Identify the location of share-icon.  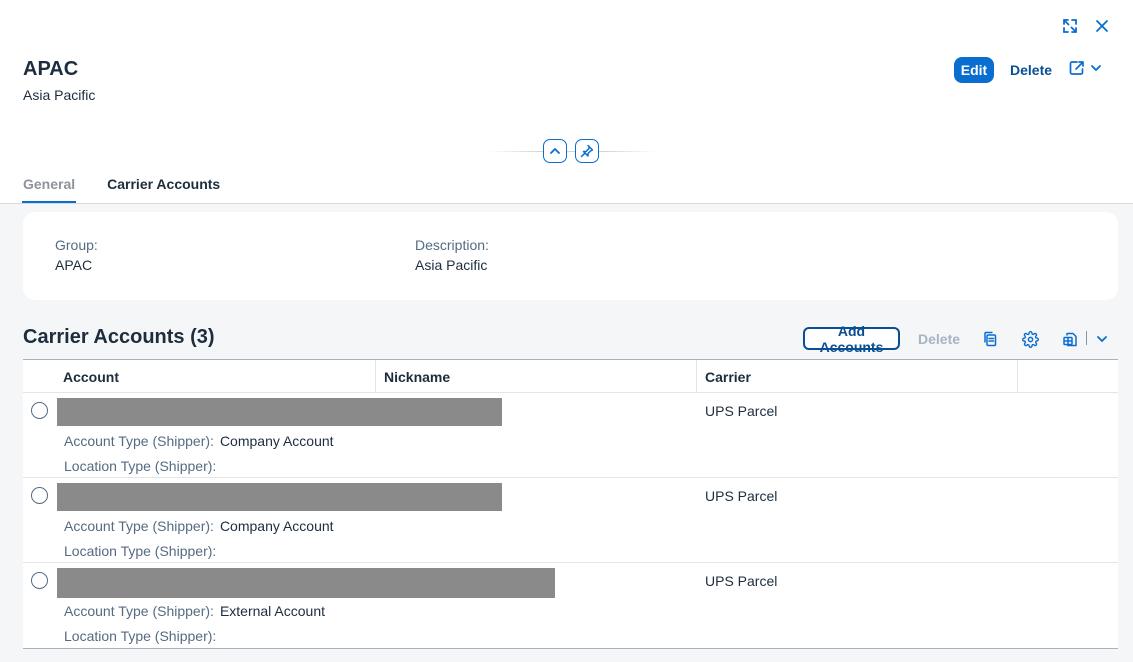
(1077, 70).